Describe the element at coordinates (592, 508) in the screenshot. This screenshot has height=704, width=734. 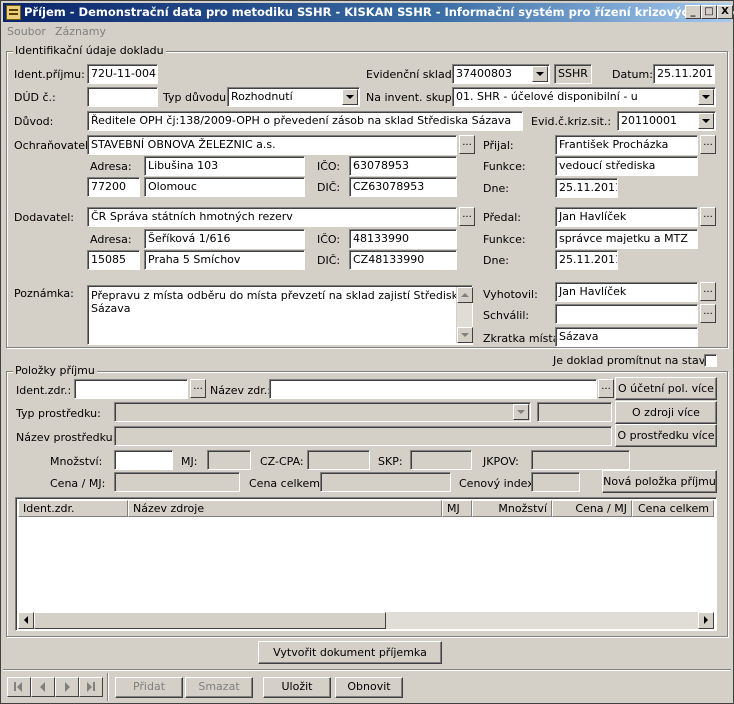
I see `col-cena-mj: Cena / MJ` at that location.